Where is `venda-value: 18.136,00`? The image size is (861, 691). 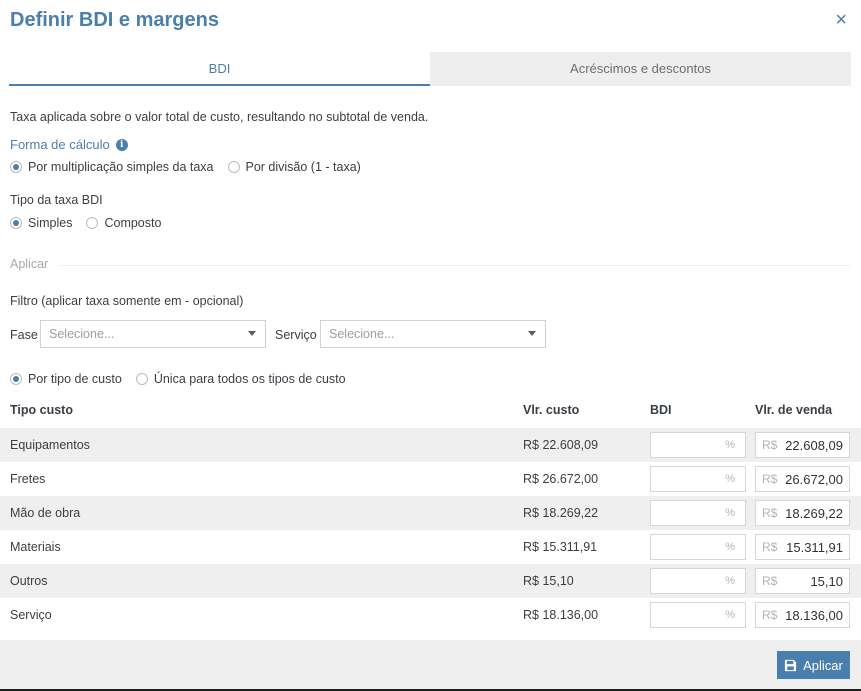
venda-value: 18.136,00 is located at coordinates (814, 615).